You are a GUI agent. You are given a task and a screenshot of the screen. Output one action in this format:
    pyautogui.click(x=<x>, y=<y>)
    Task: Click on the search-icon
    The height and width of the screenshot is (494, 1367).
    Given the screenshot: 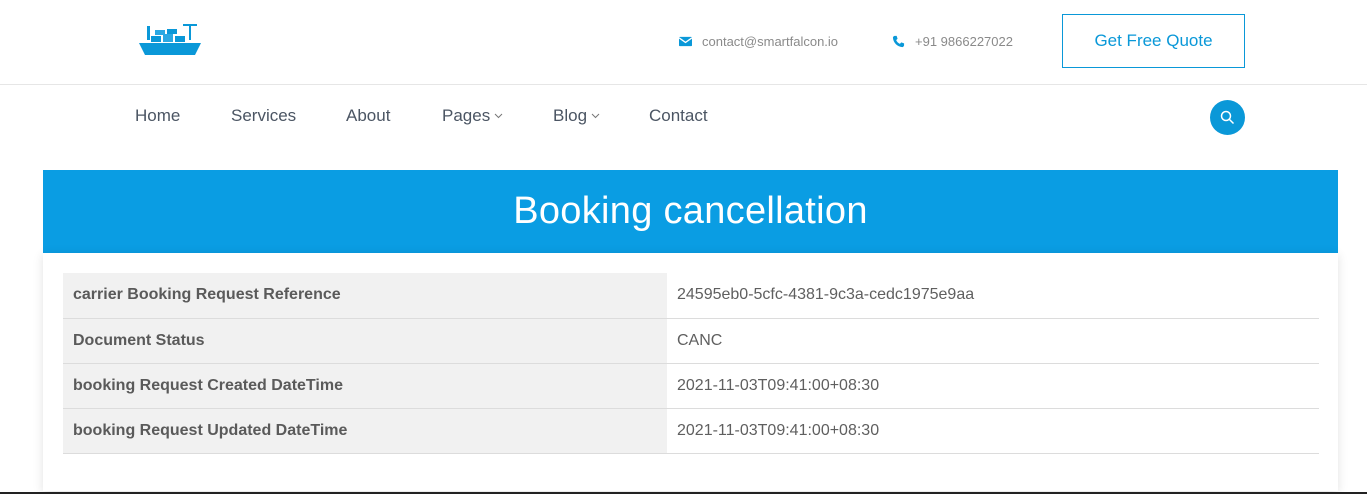 What is the action you would take?
    pyautogui.click(x=1227, y=117)
    